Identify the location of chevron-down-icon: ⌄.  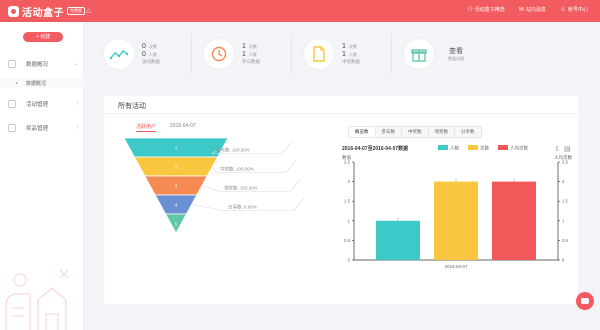
(75, 64).